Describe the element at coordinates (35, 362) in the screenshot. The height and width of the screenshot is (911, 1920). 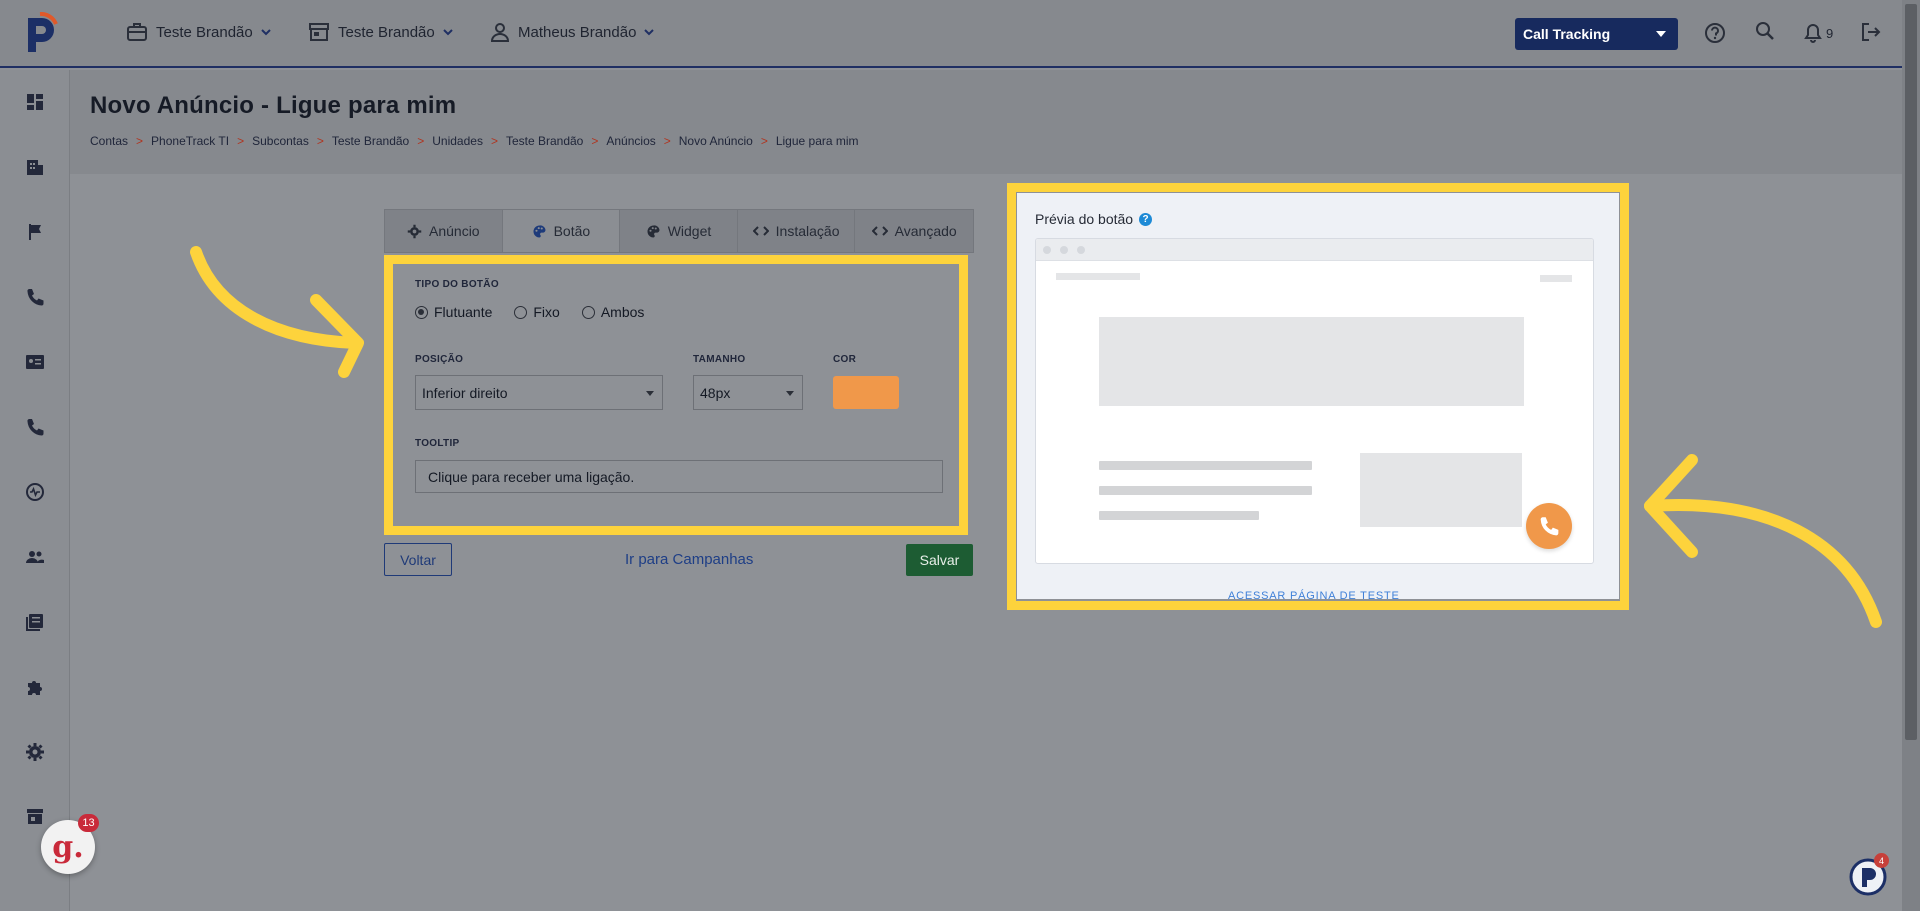
I see `contact-card-icon` at that location.